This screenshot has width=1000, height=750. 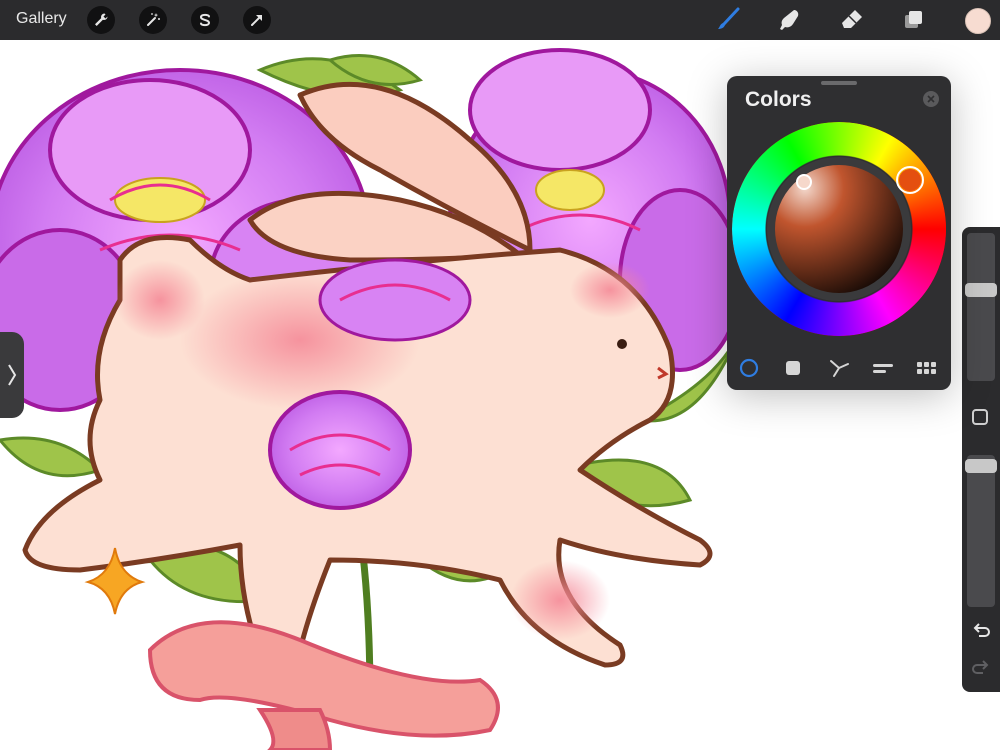 I want to click on grid-icon, so click(x=926, y=368).